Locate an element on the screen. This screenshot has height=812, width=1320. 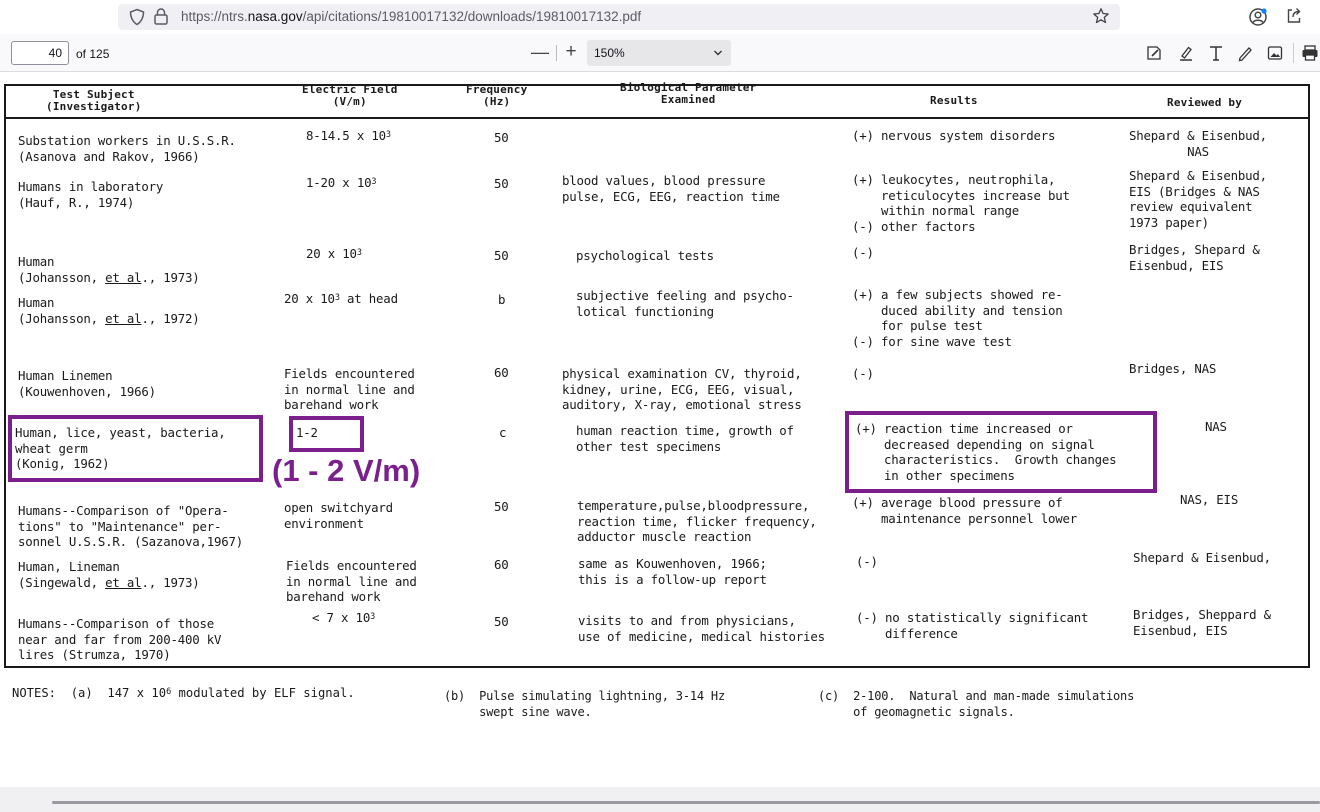
text-tool-icon is located at coordinates (1216, 53).